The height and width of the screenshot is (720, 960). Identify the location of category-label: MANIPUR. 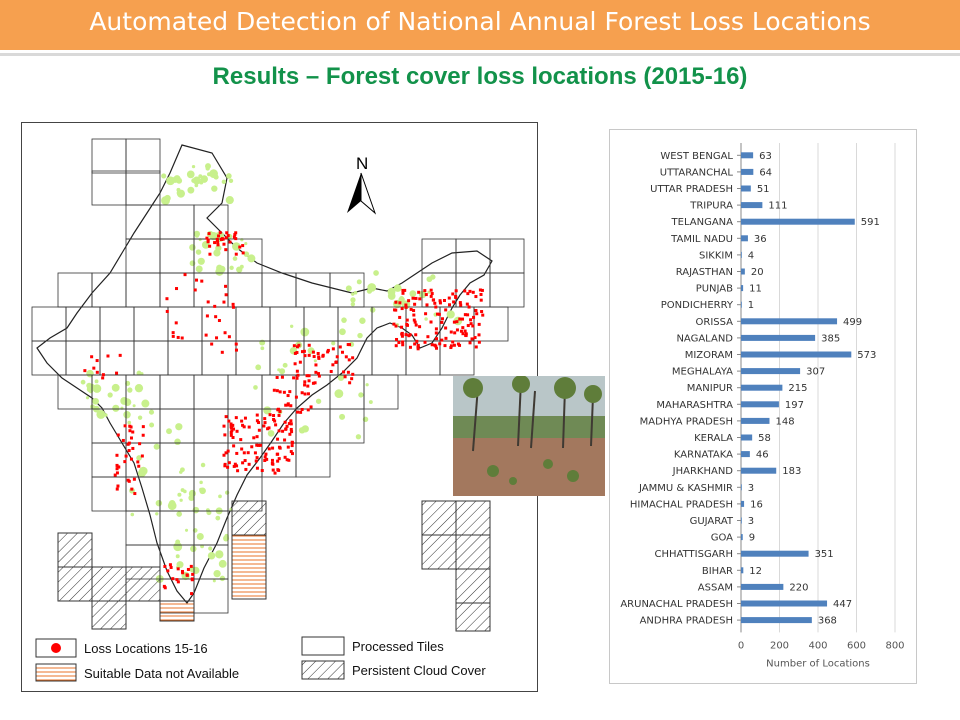
(710, 388).